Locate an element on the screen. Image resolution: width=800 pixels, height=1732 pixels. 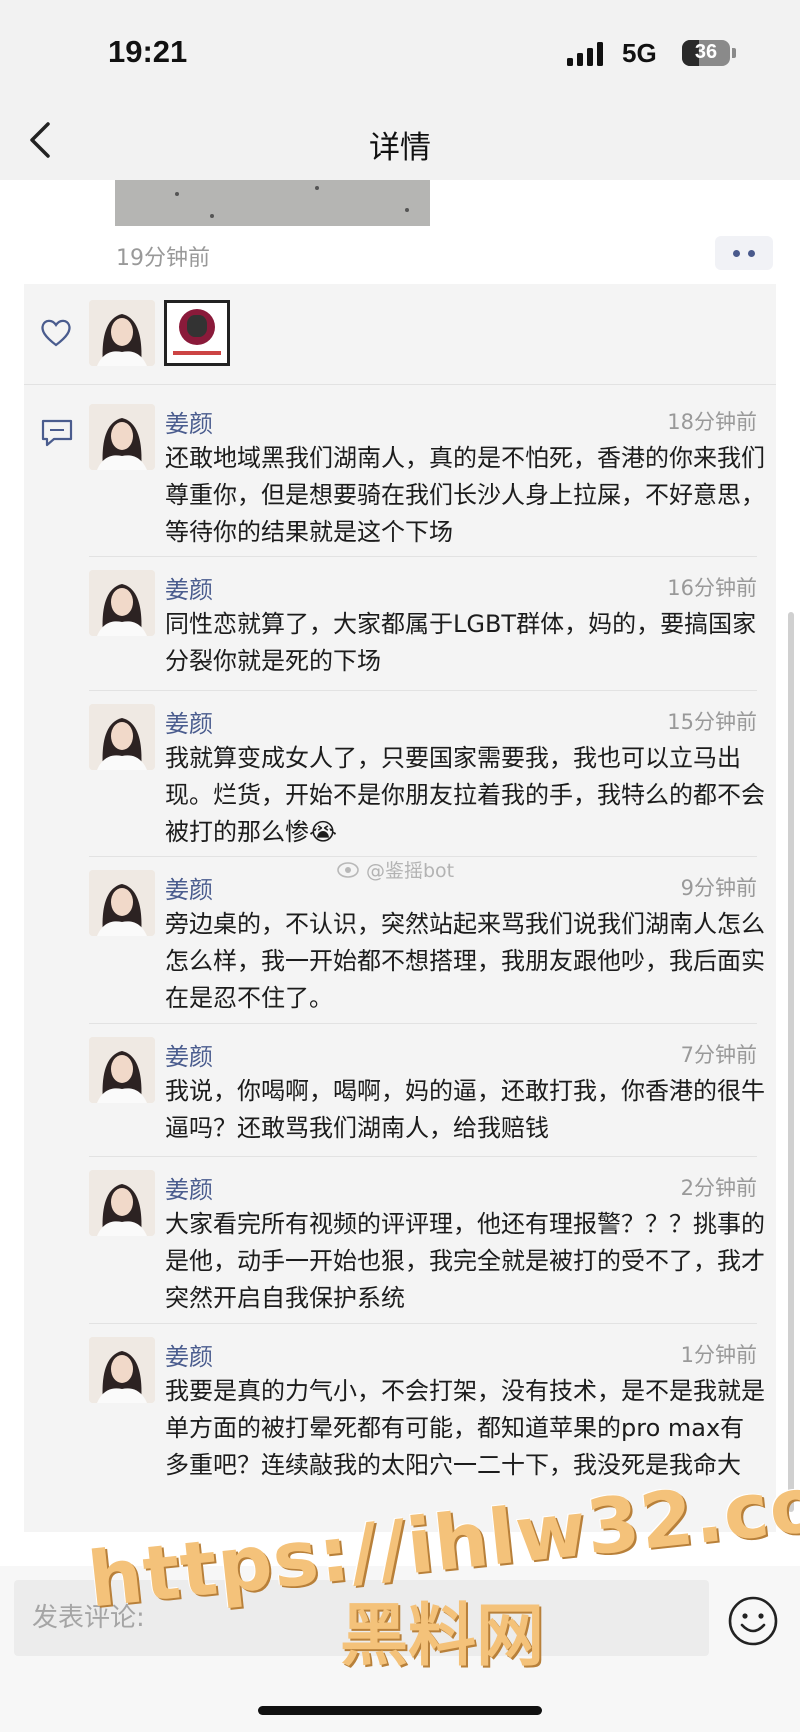
post-timestamp: 19分钟前 is located at coordinates (163, 258).